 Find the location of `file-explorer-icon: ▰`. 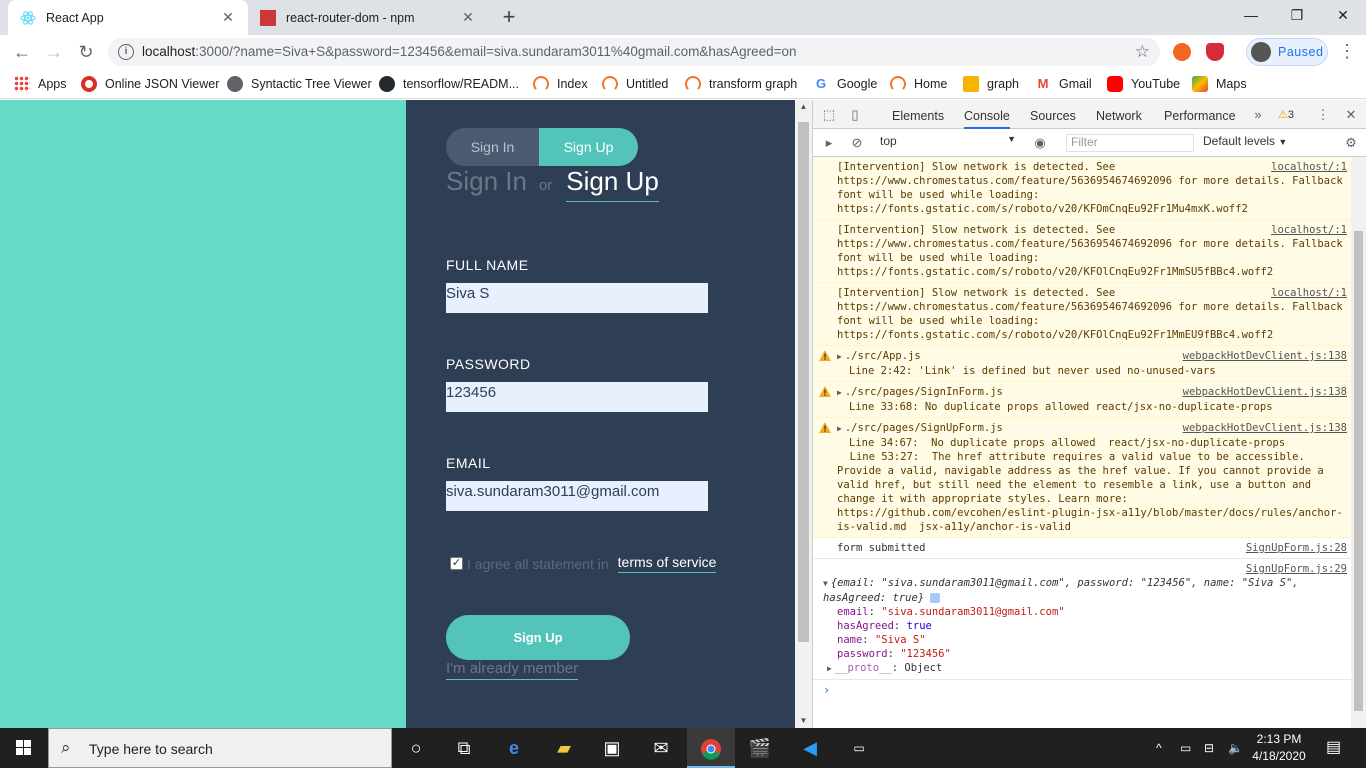

file-explorer-icon: ▰ is located at coordinates (564, 748).